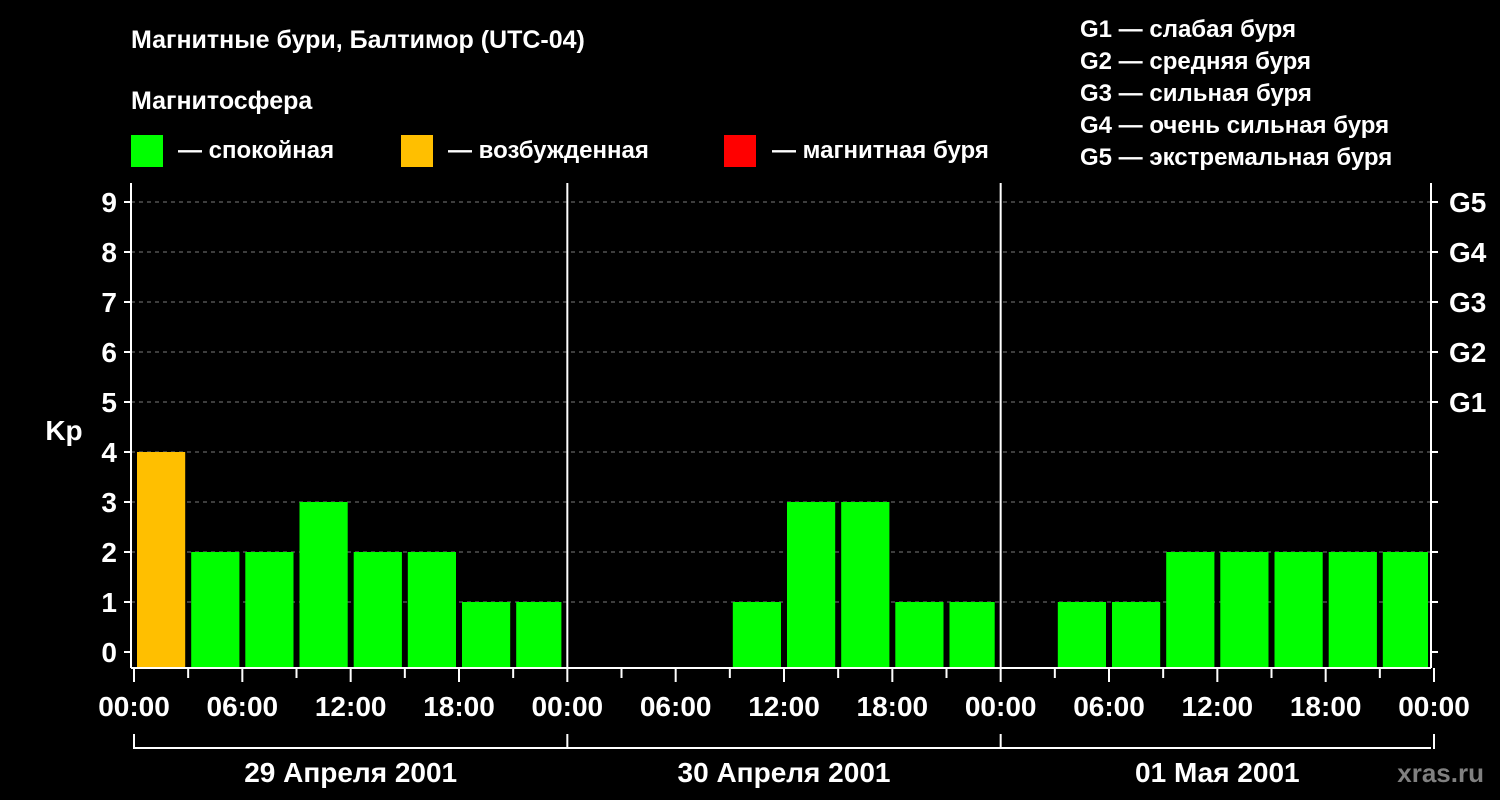 The height and width of the screenshot is (800, 1500). What do you see at coordinates (1440, 773) in the screenshot?
I see `watermark: xras.ru` at bounding box center [1440, 773].